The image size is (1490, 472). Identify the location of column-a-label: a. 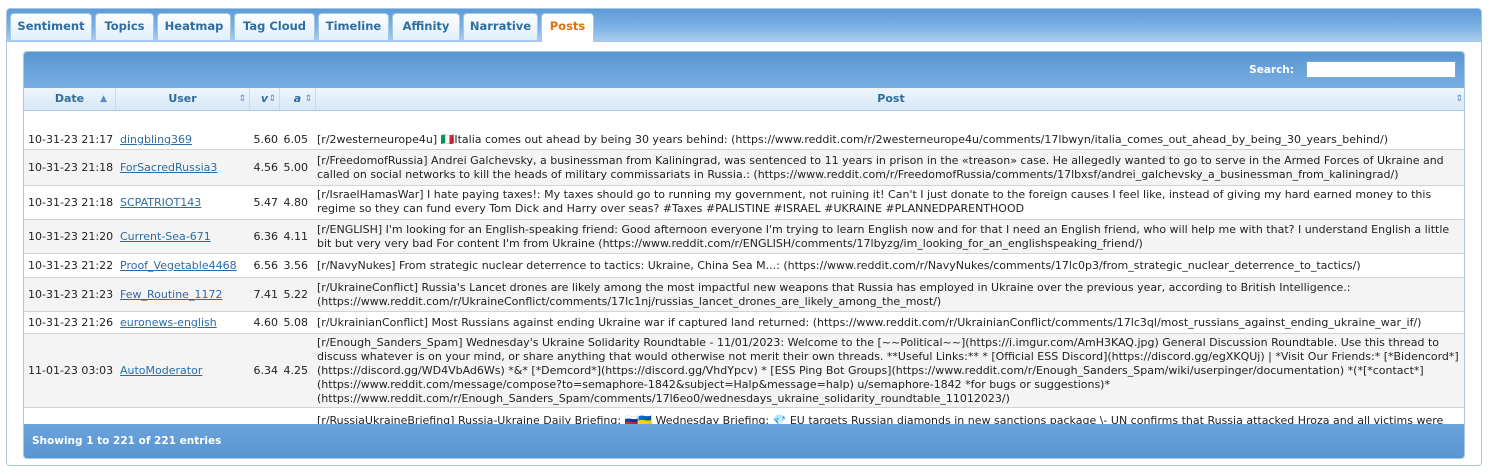
(297, 98).